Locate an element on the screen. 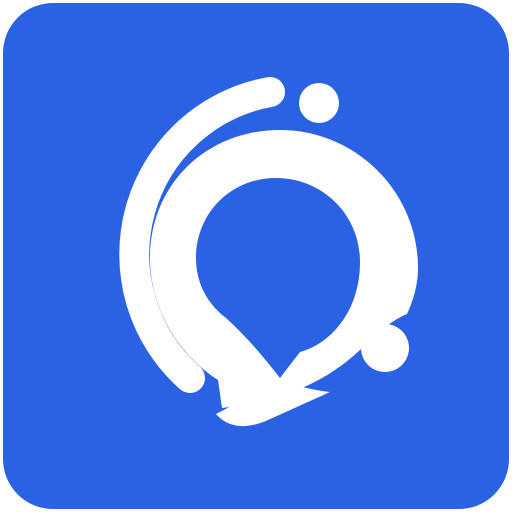  bottom-right-dot is located at coordinates (385, 348).